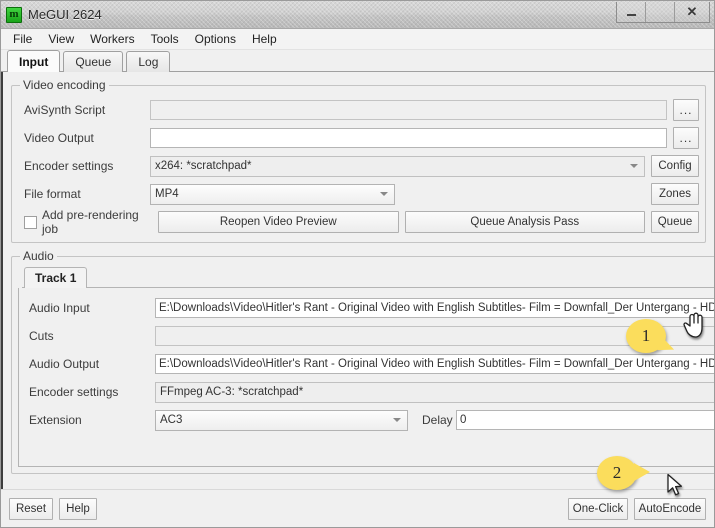 The height and width of the screenshot is (528, 715). Describe the element at coordinates (41, 336) in the screenshot. I see `cuts-label: Cuts` at that location.